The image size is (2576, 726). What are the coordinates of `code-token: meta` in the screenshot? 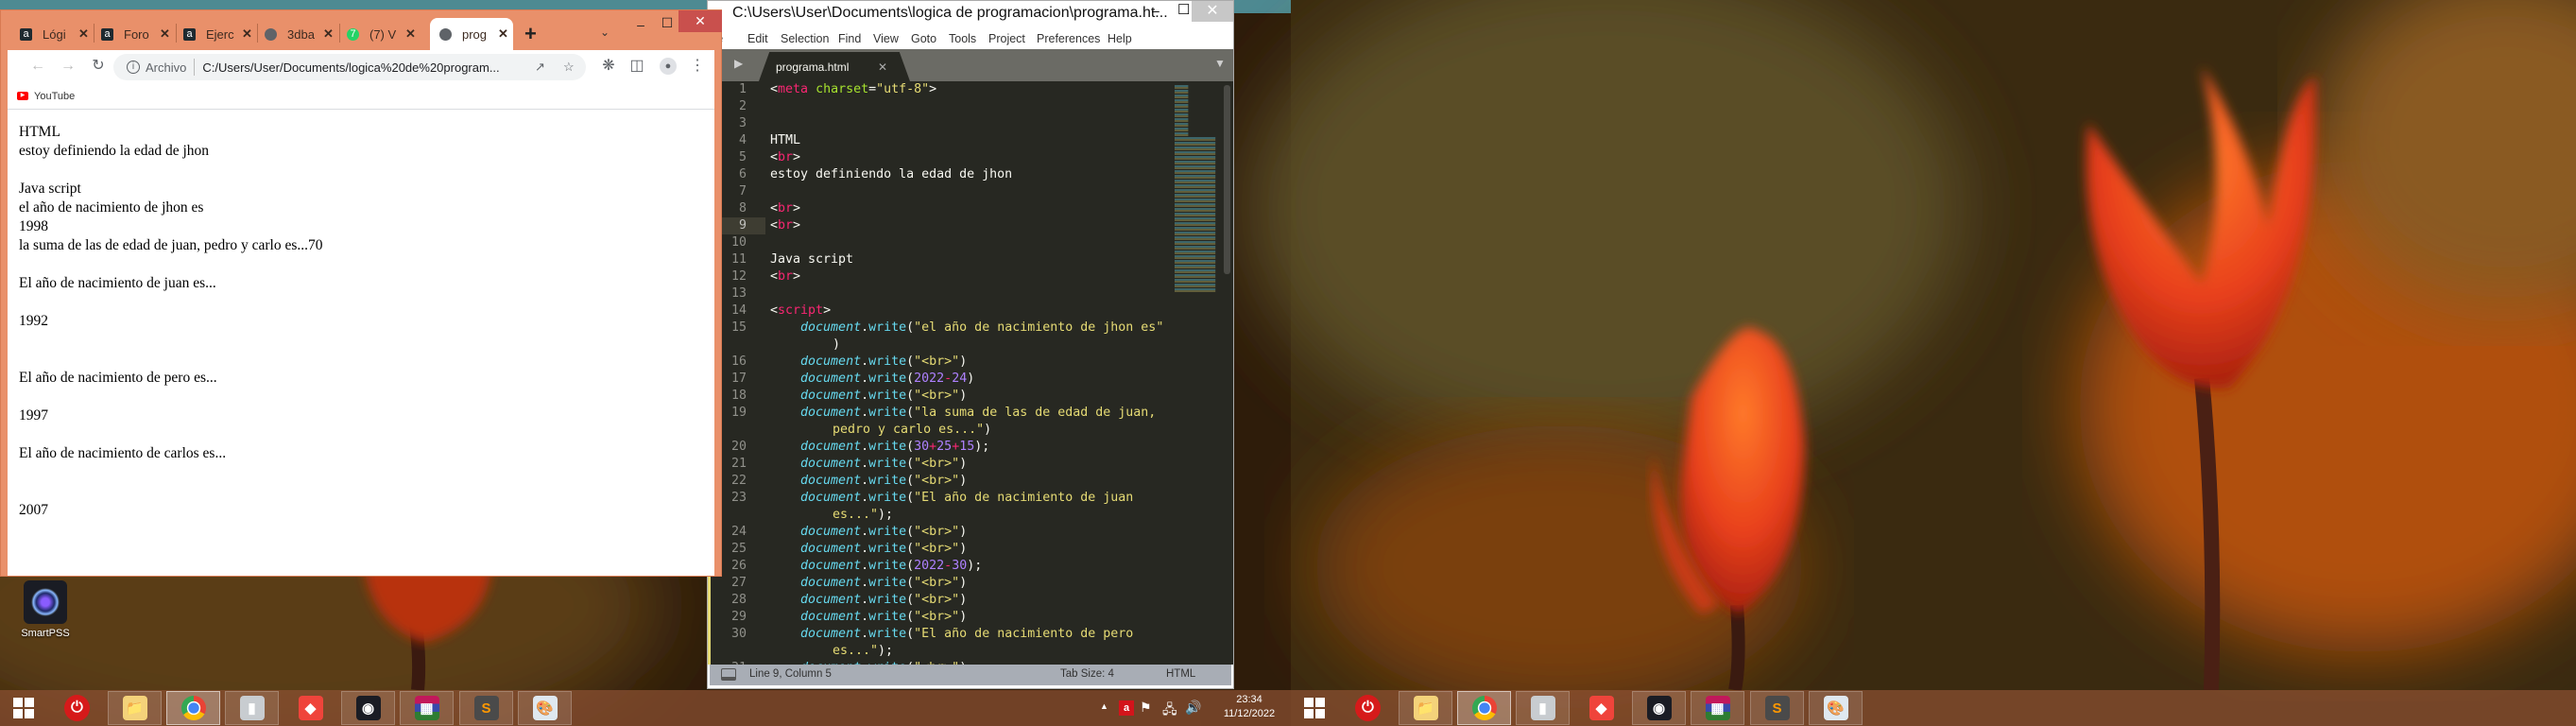 It's located at (793, 89).